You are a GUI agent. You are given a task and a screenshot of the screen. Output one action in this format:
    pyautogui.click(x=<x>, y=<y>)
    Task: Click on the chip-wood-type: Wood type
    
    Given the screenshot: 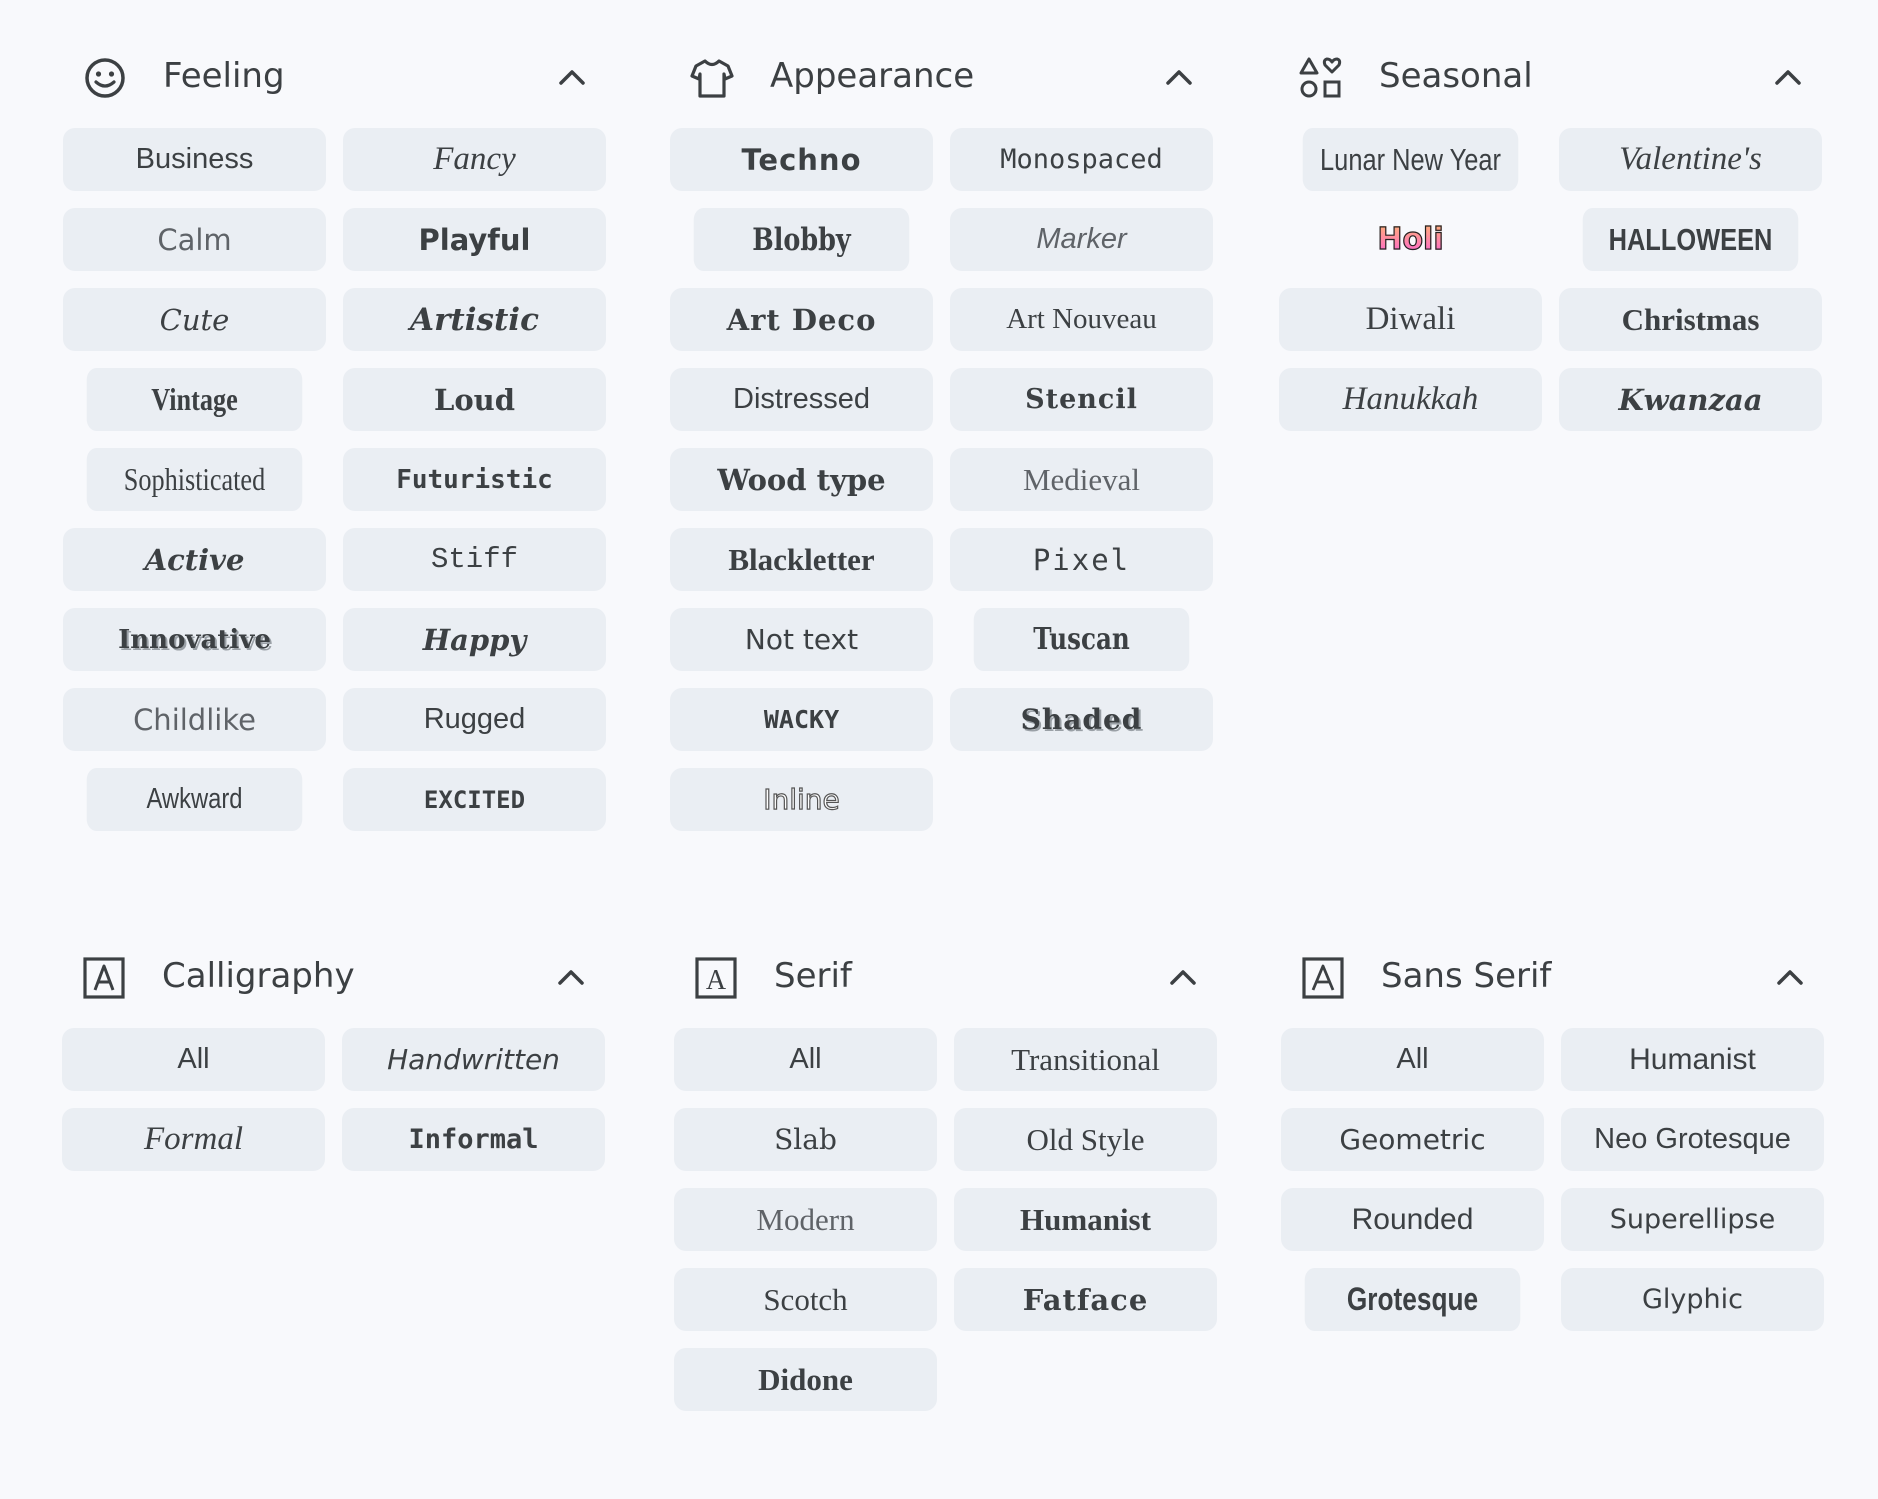 What is the action you would take?
    pyautogui.click(x=801, y=479)
    